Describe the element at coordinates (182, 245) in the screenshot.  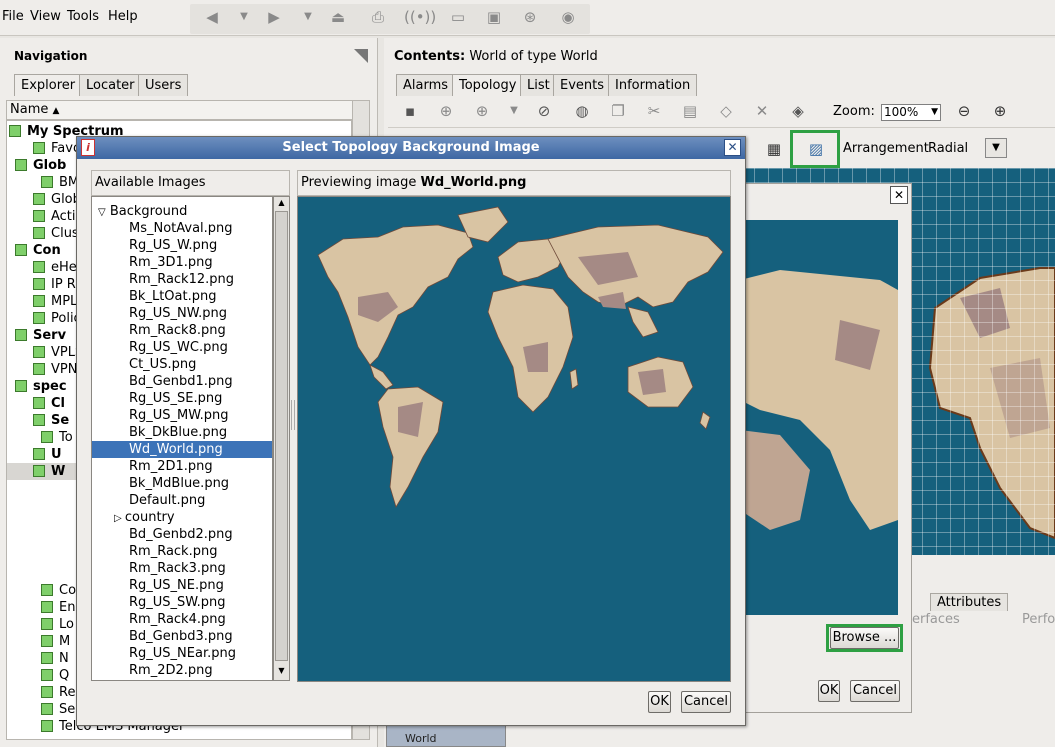
I see `image-list-item: Rg_US_W.png` at that location.